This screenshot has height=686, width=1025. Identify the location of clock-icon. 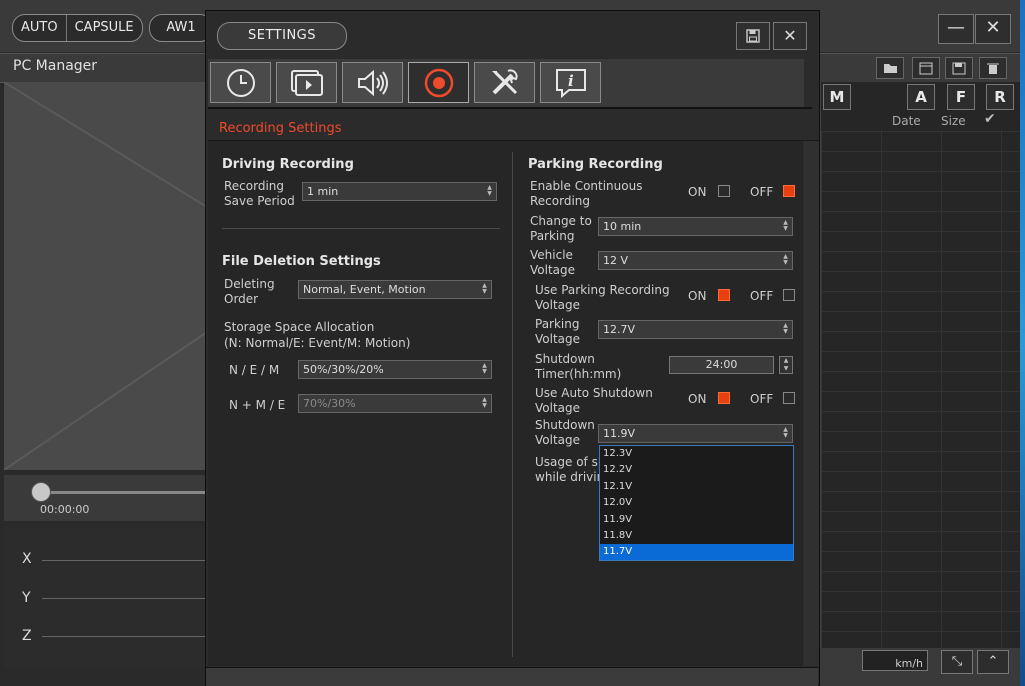
(240, 82).